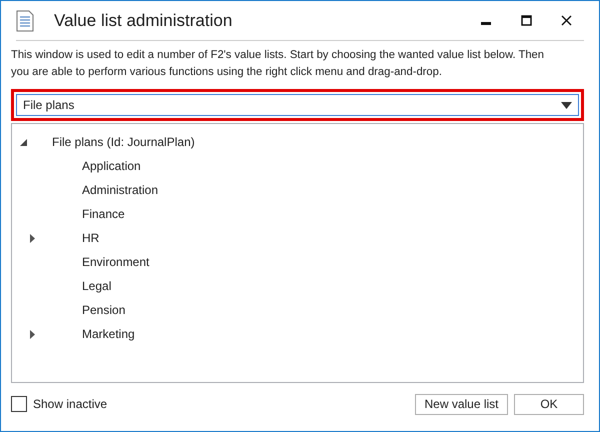  What do you see at coordinates (278, 64) in the screenshot?
I see `description-text: This window is used to edit a number of F2's value lists. Start by choosing the wanted value list below. Then you are able to perform various functions using the right click menu and drag-and-drop.` at bounding box center [278, 64].